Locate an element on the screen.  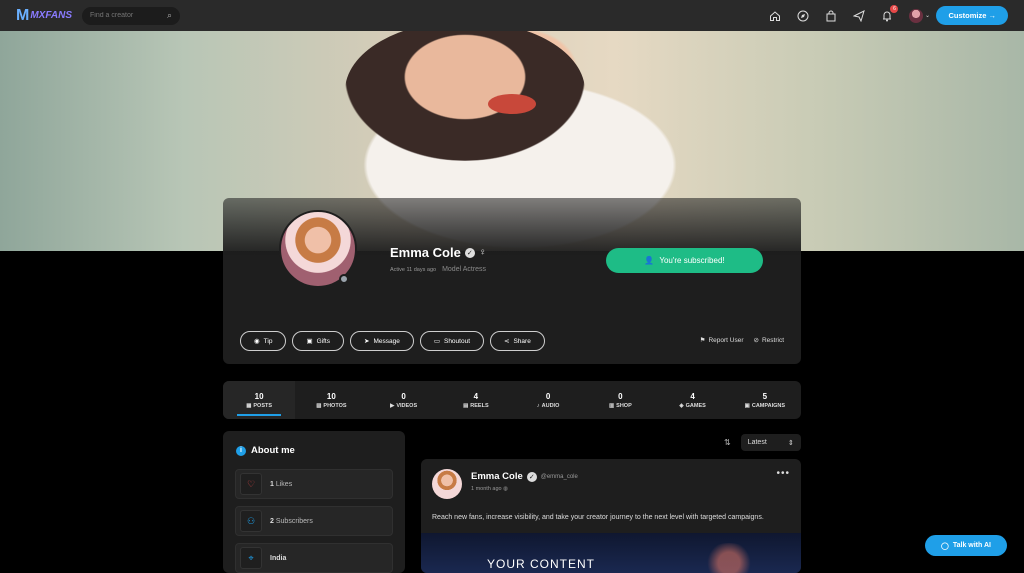
block-icon: ⊘ is located at coordinates (756, 340).